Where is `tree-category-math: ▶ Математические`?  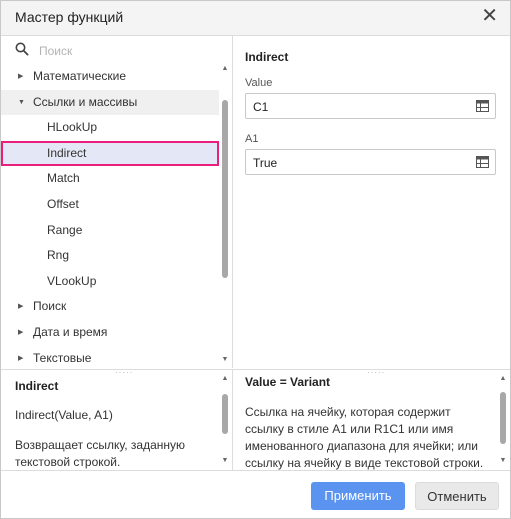 tree-category-math: ▶ Математические is located at coordinates (110, 77).